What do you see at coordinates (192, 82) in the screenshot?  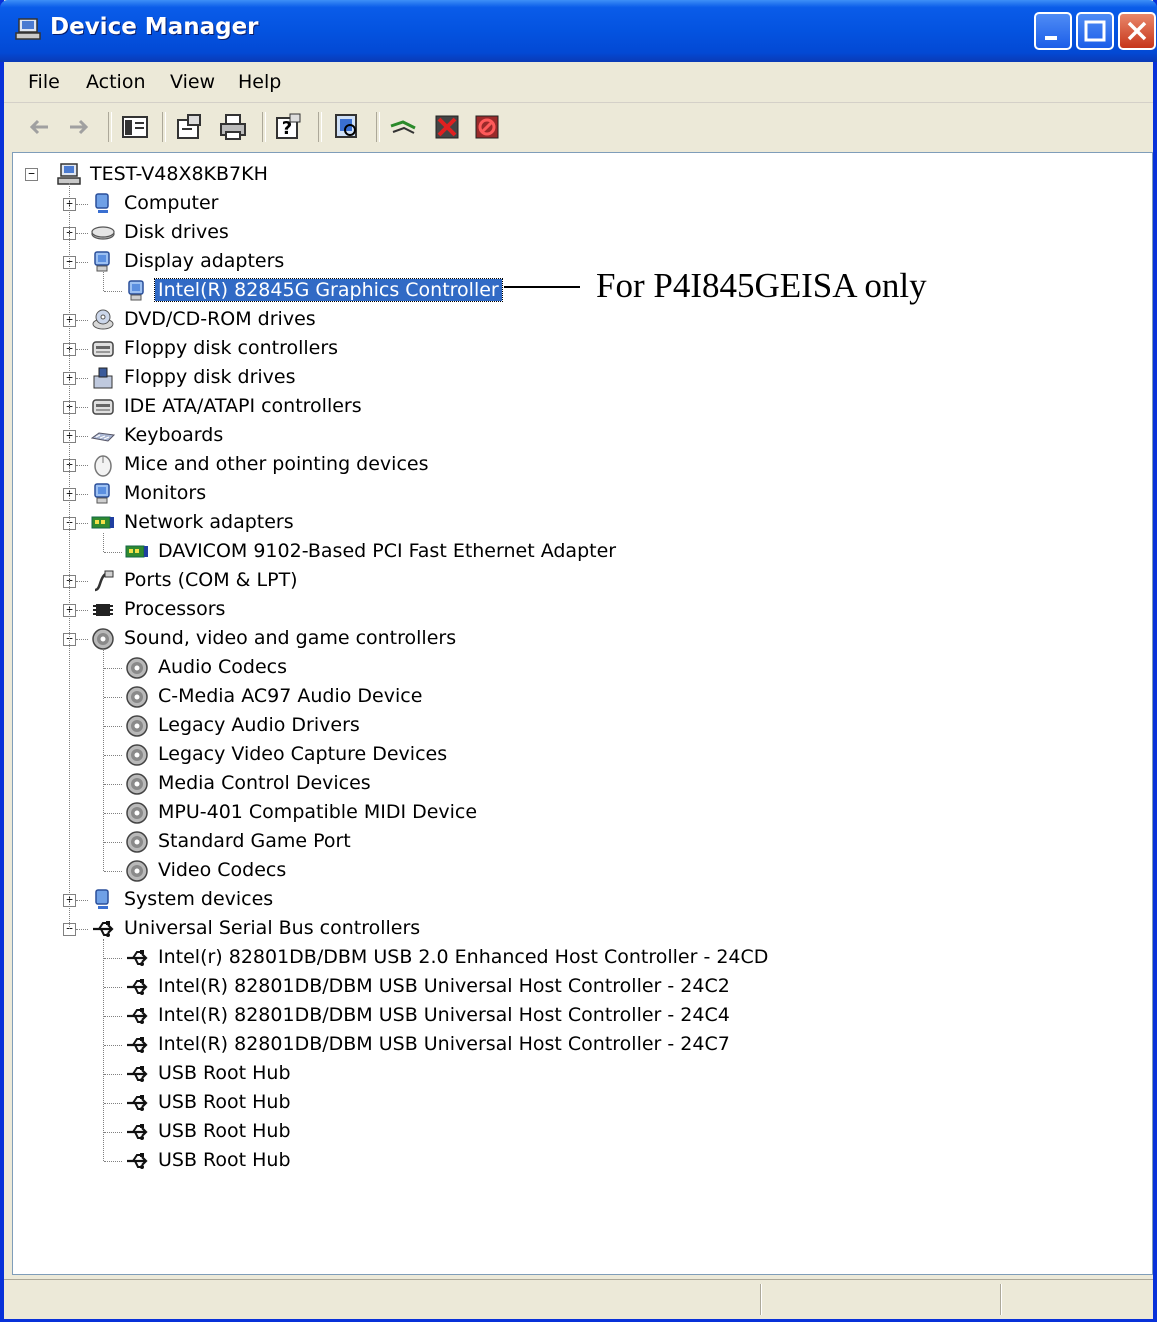 I see `menu-view: View` at bounding box center [192, 82].